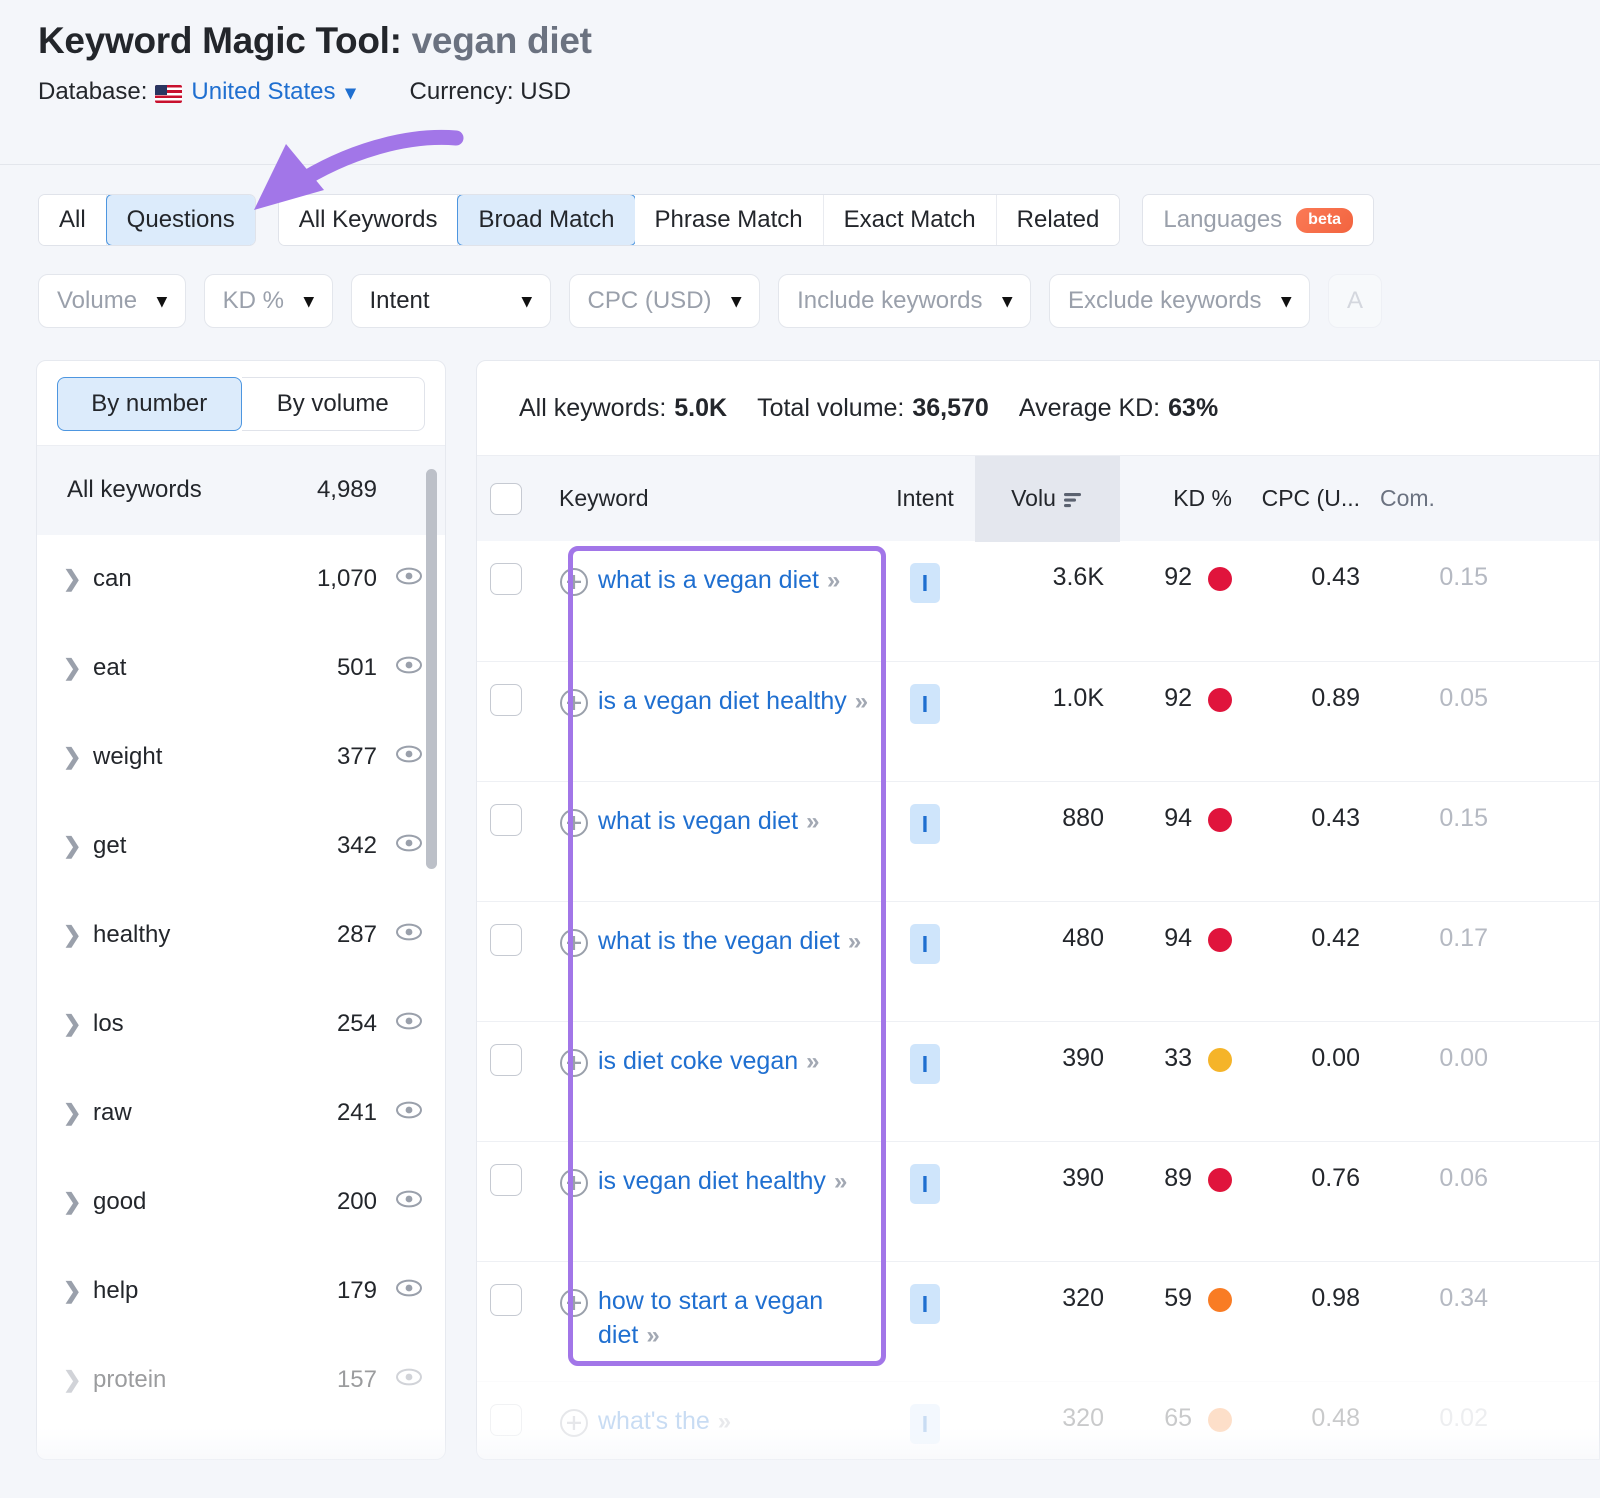  What do you see at coordinates (241, 579) in the screenshot?
I see `sidebar-item: ❯ can 1,070` at bounding box center [241, 579].